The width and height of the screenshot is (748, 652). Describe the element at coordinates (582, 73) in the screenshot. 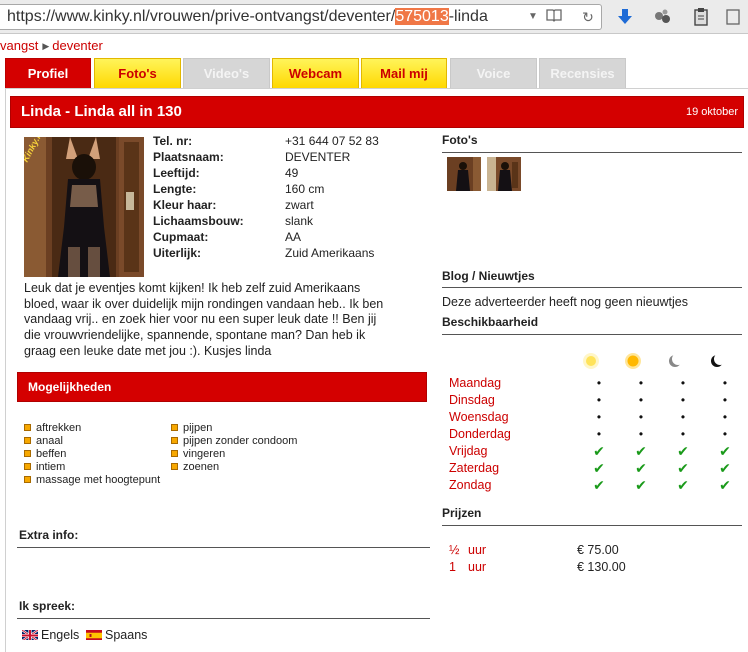

I see `tab-recensies: Recensies` at that location.